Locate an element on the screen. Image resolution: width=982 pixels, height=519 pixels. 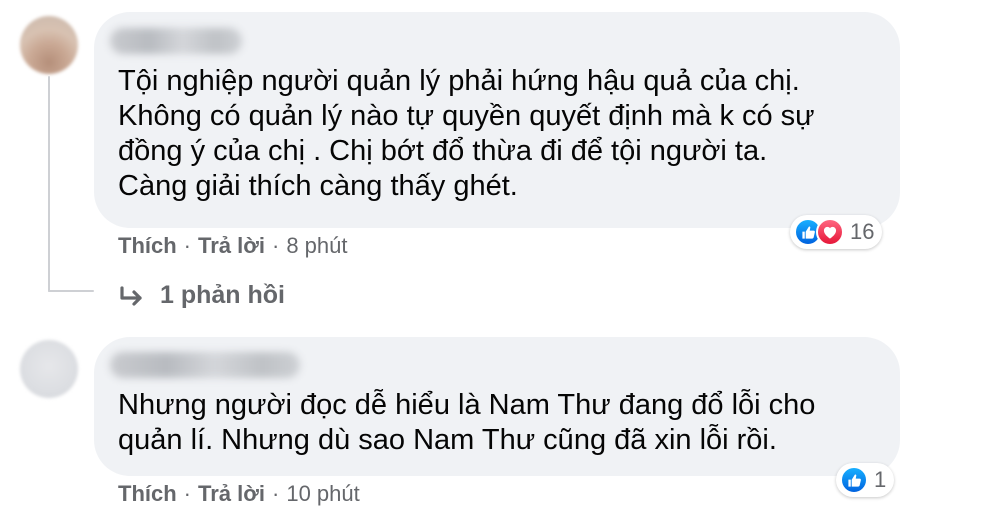
comment-text-line: Càng giải thích càng thấy ghét. is located at coordinates (318, 186).